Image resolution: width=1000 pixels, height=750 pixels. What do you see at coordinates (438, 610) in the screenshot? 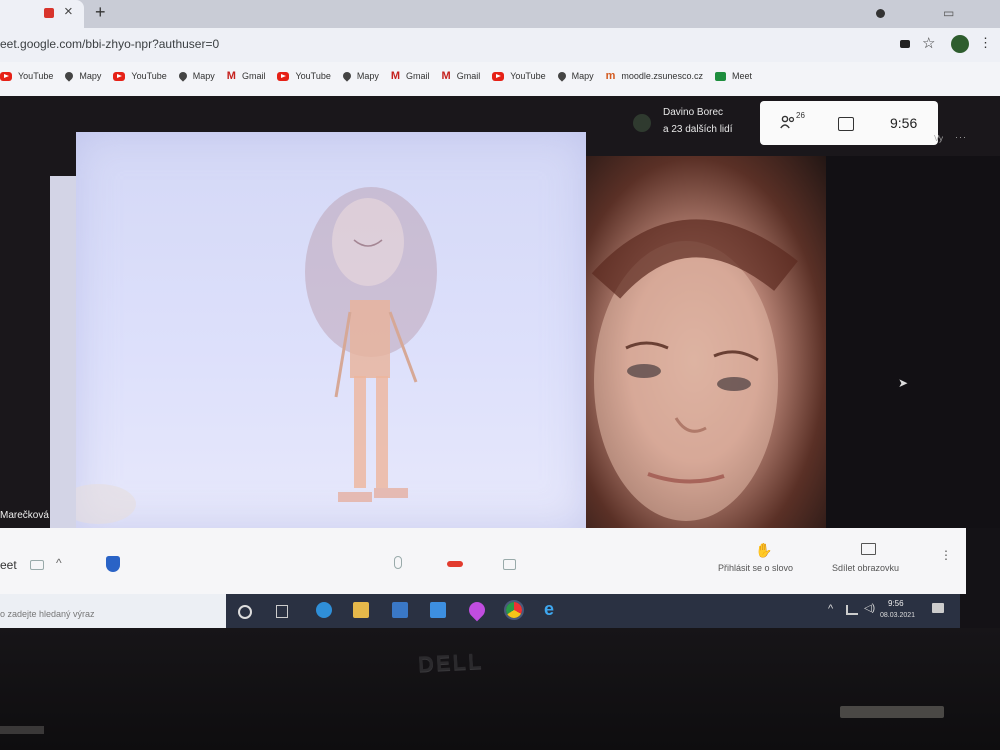
I see `mail-icon` at bounding box center [438, 610].